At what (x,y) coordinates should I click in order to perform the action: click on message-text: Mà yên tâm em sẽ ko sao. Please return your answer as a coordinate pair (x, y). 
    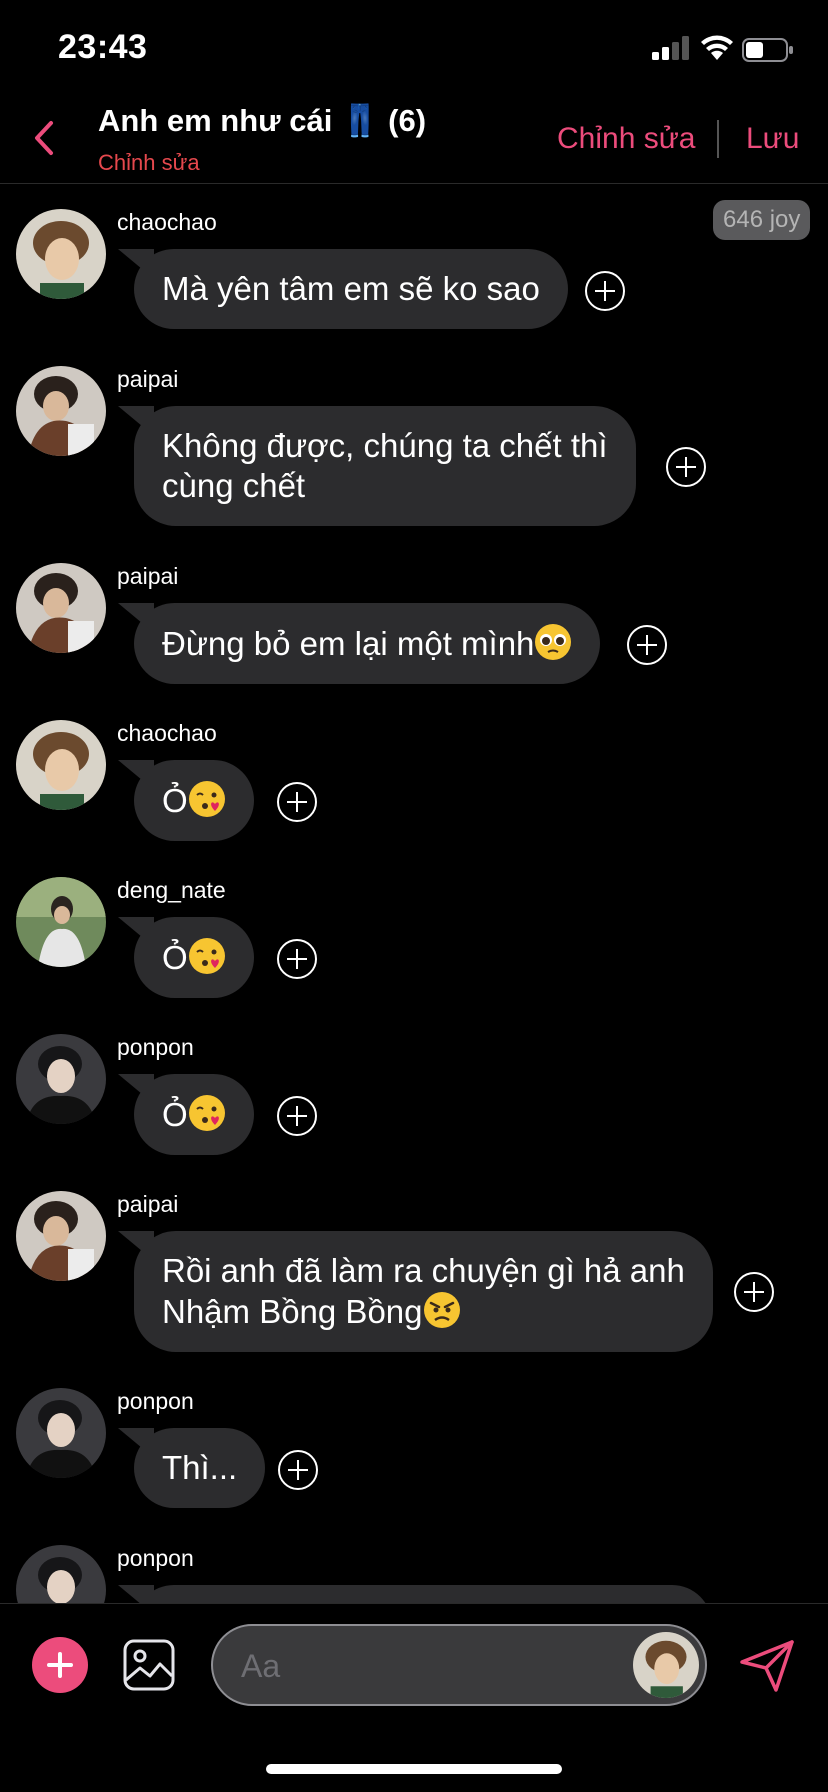
    Looking at the image, I should click on (351, 288).